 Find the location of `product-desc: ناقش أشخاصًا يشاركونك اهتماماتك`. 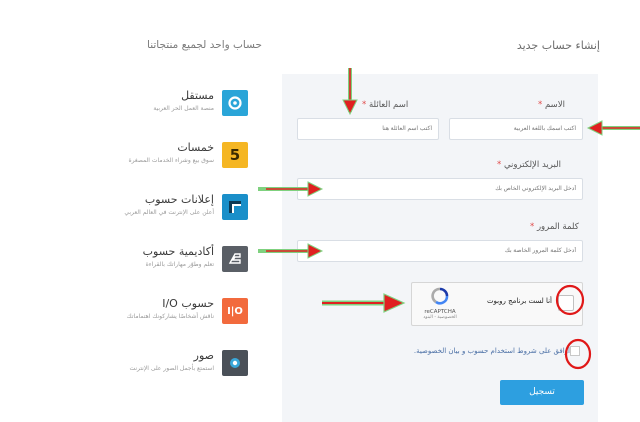

product-desc: ناقش أشخاصًا يشاركونك اهتماماتك is located at coordinates (170, 316).